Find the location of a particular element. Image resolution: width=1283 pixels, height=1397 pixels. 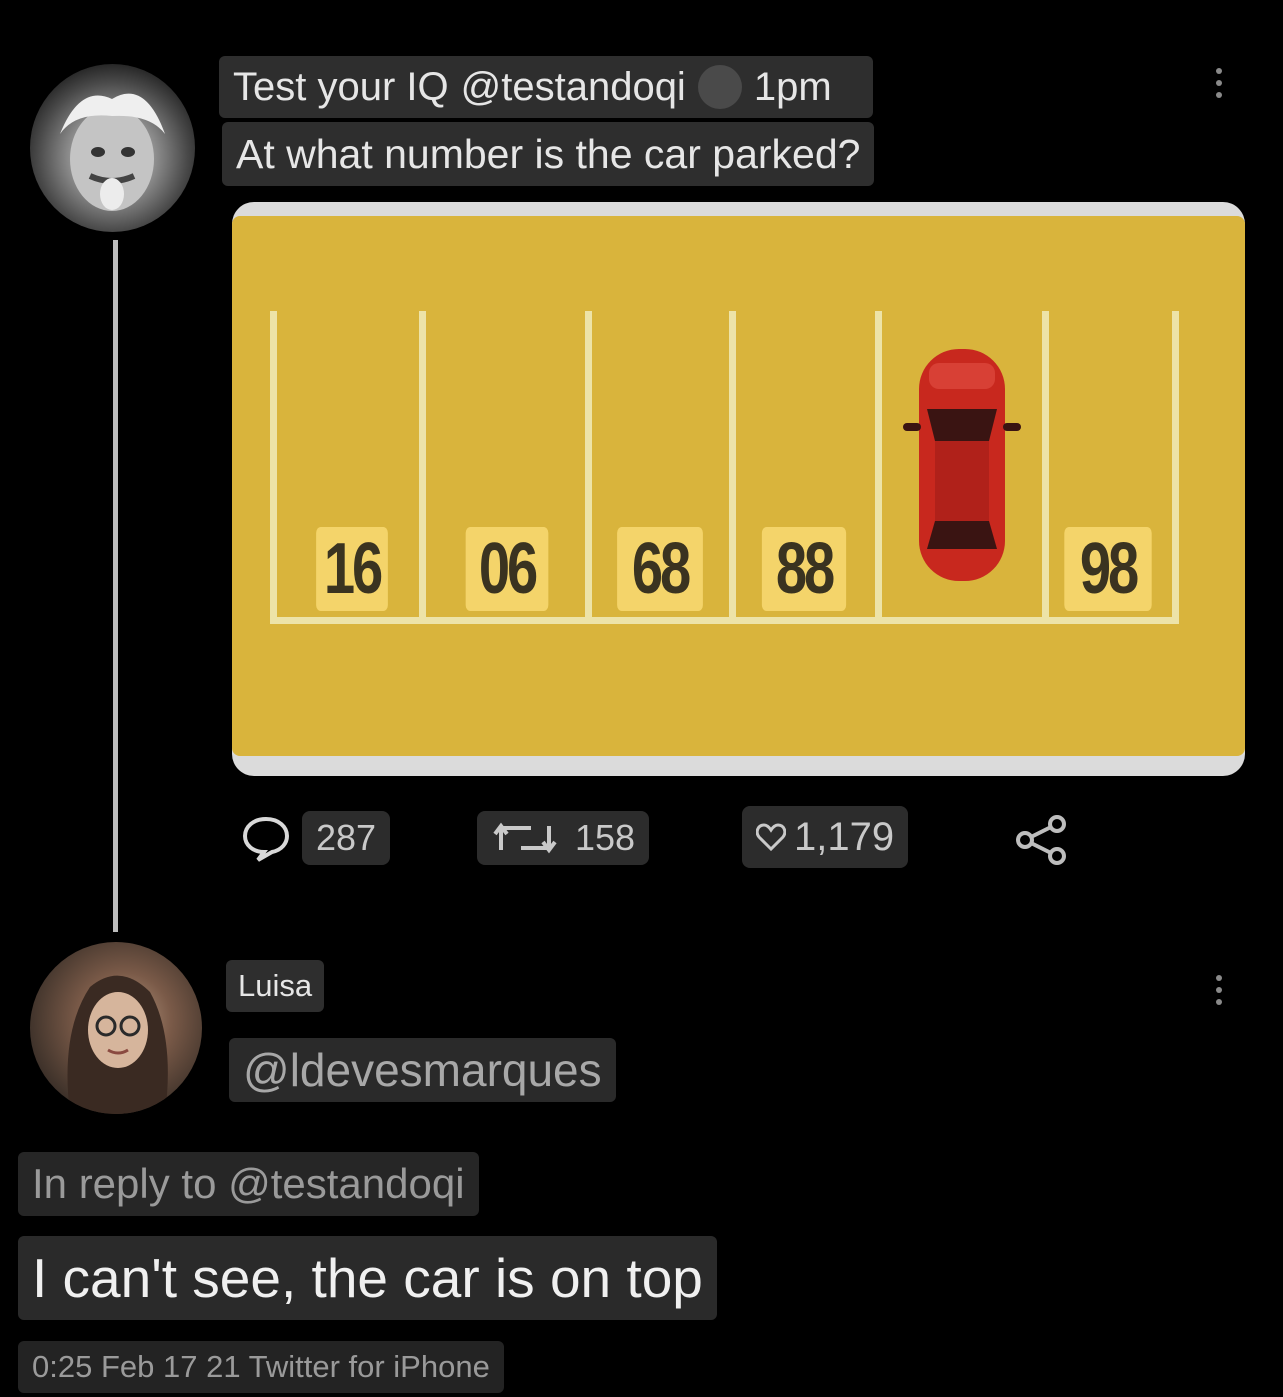

like-chip: 1,179 is located at coordinates (825, 837).